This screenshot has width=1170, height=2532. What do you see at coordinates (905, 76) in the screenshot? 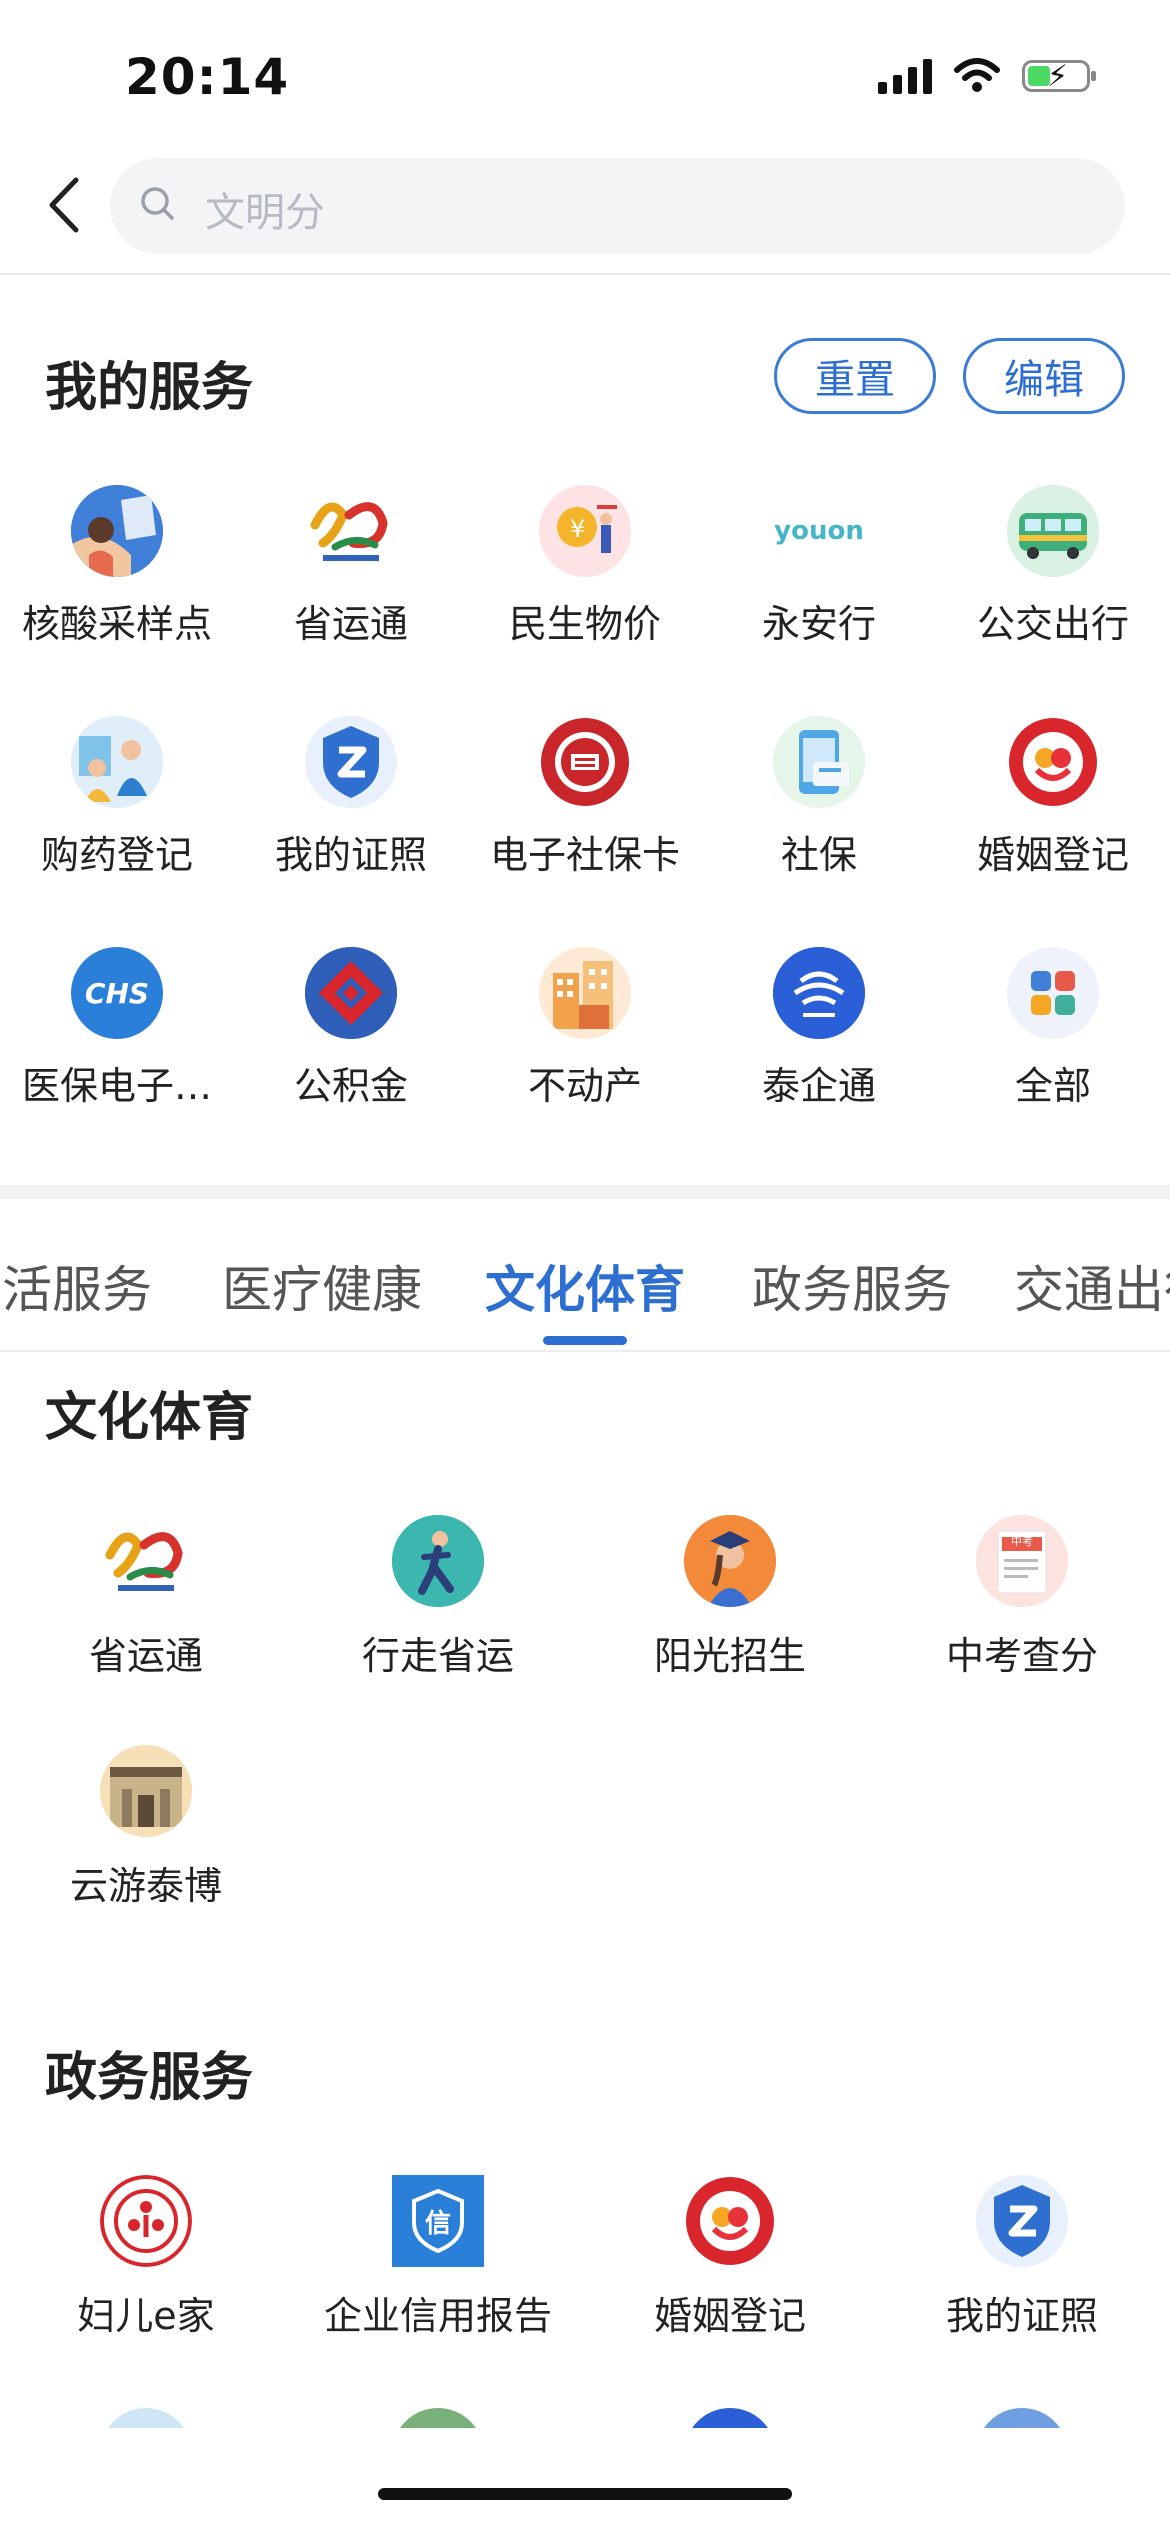
I see `cellular-signal-icon` at bounding box center [905, 76].